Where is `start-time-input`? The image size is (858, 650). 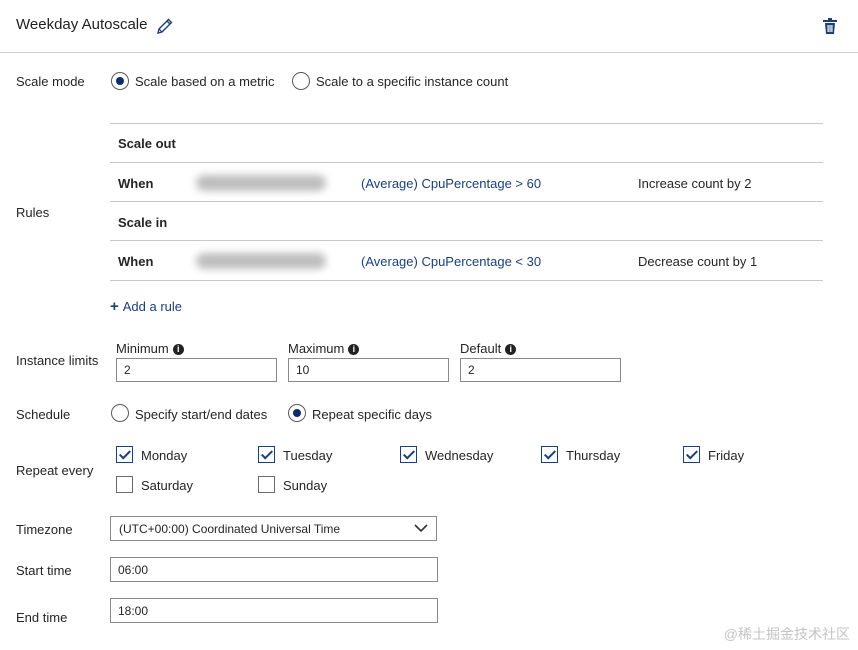
start-time-input is located at coordinates (274, 569).